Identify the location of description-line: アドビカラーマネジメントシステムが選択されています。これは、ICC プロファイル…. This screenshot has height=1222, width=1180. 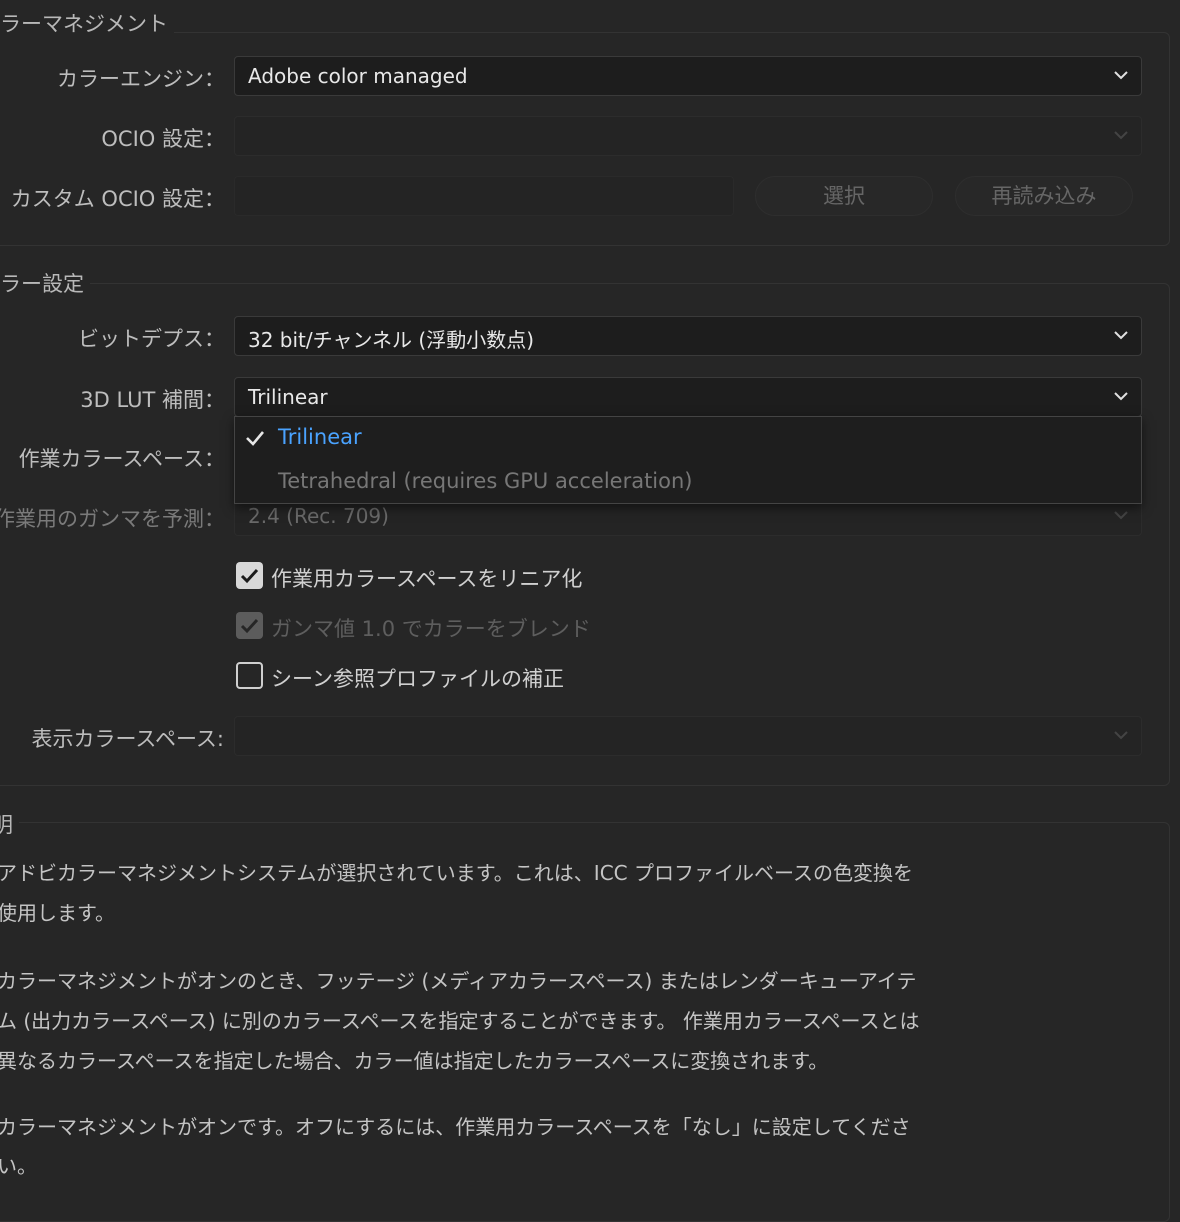
(456, 873).